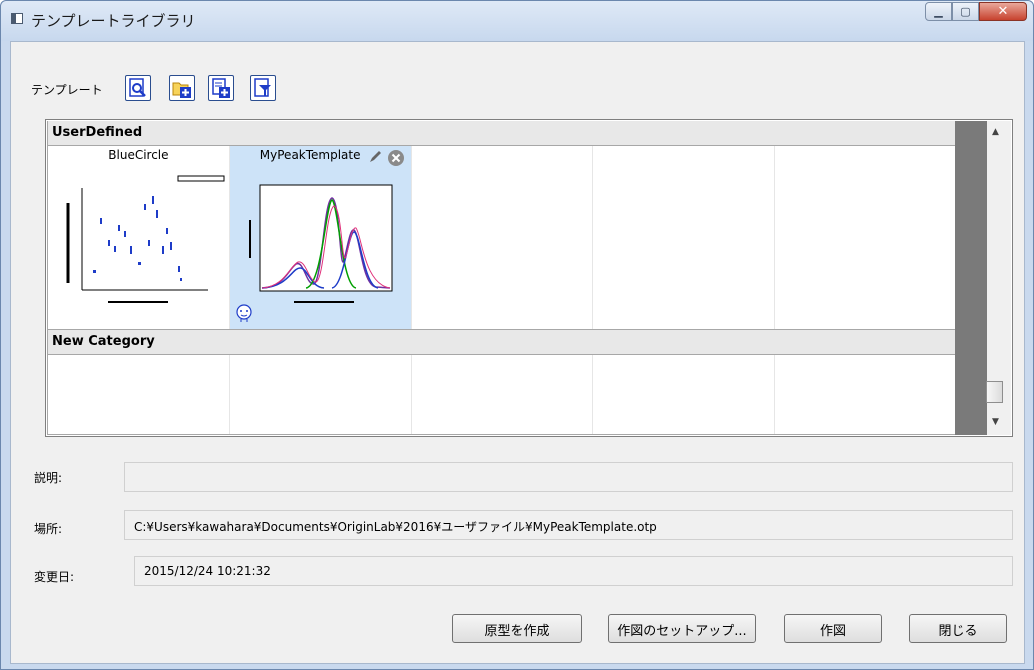  I want to click on maximize-button: ▢, so click(965, 11).